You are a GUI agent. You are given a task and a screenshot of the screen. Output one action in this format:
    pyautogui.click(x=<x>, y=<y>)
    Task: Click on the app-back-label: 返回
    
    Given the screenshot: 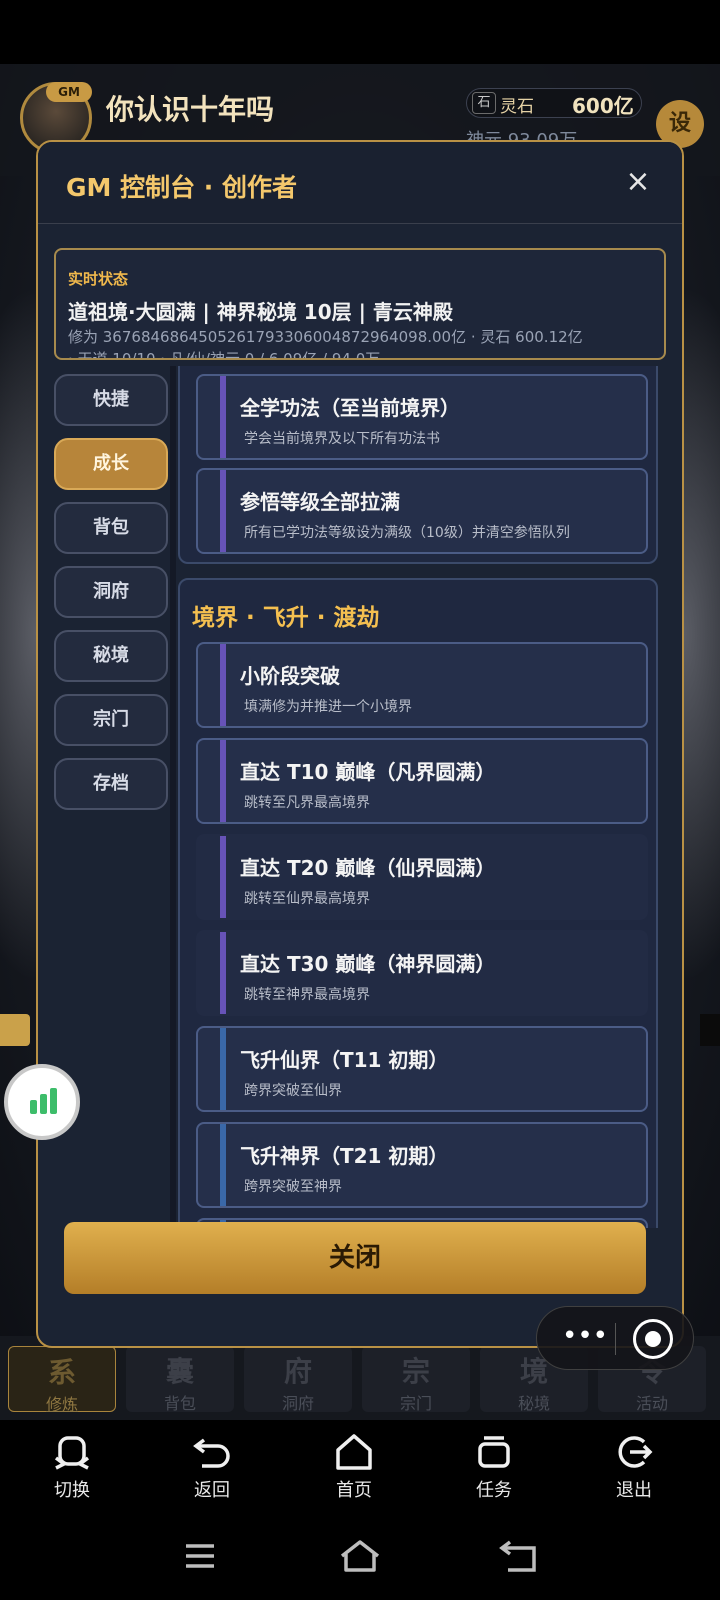 What is the action you would take?
    pyautogui.click(x=212, y=1490)
    